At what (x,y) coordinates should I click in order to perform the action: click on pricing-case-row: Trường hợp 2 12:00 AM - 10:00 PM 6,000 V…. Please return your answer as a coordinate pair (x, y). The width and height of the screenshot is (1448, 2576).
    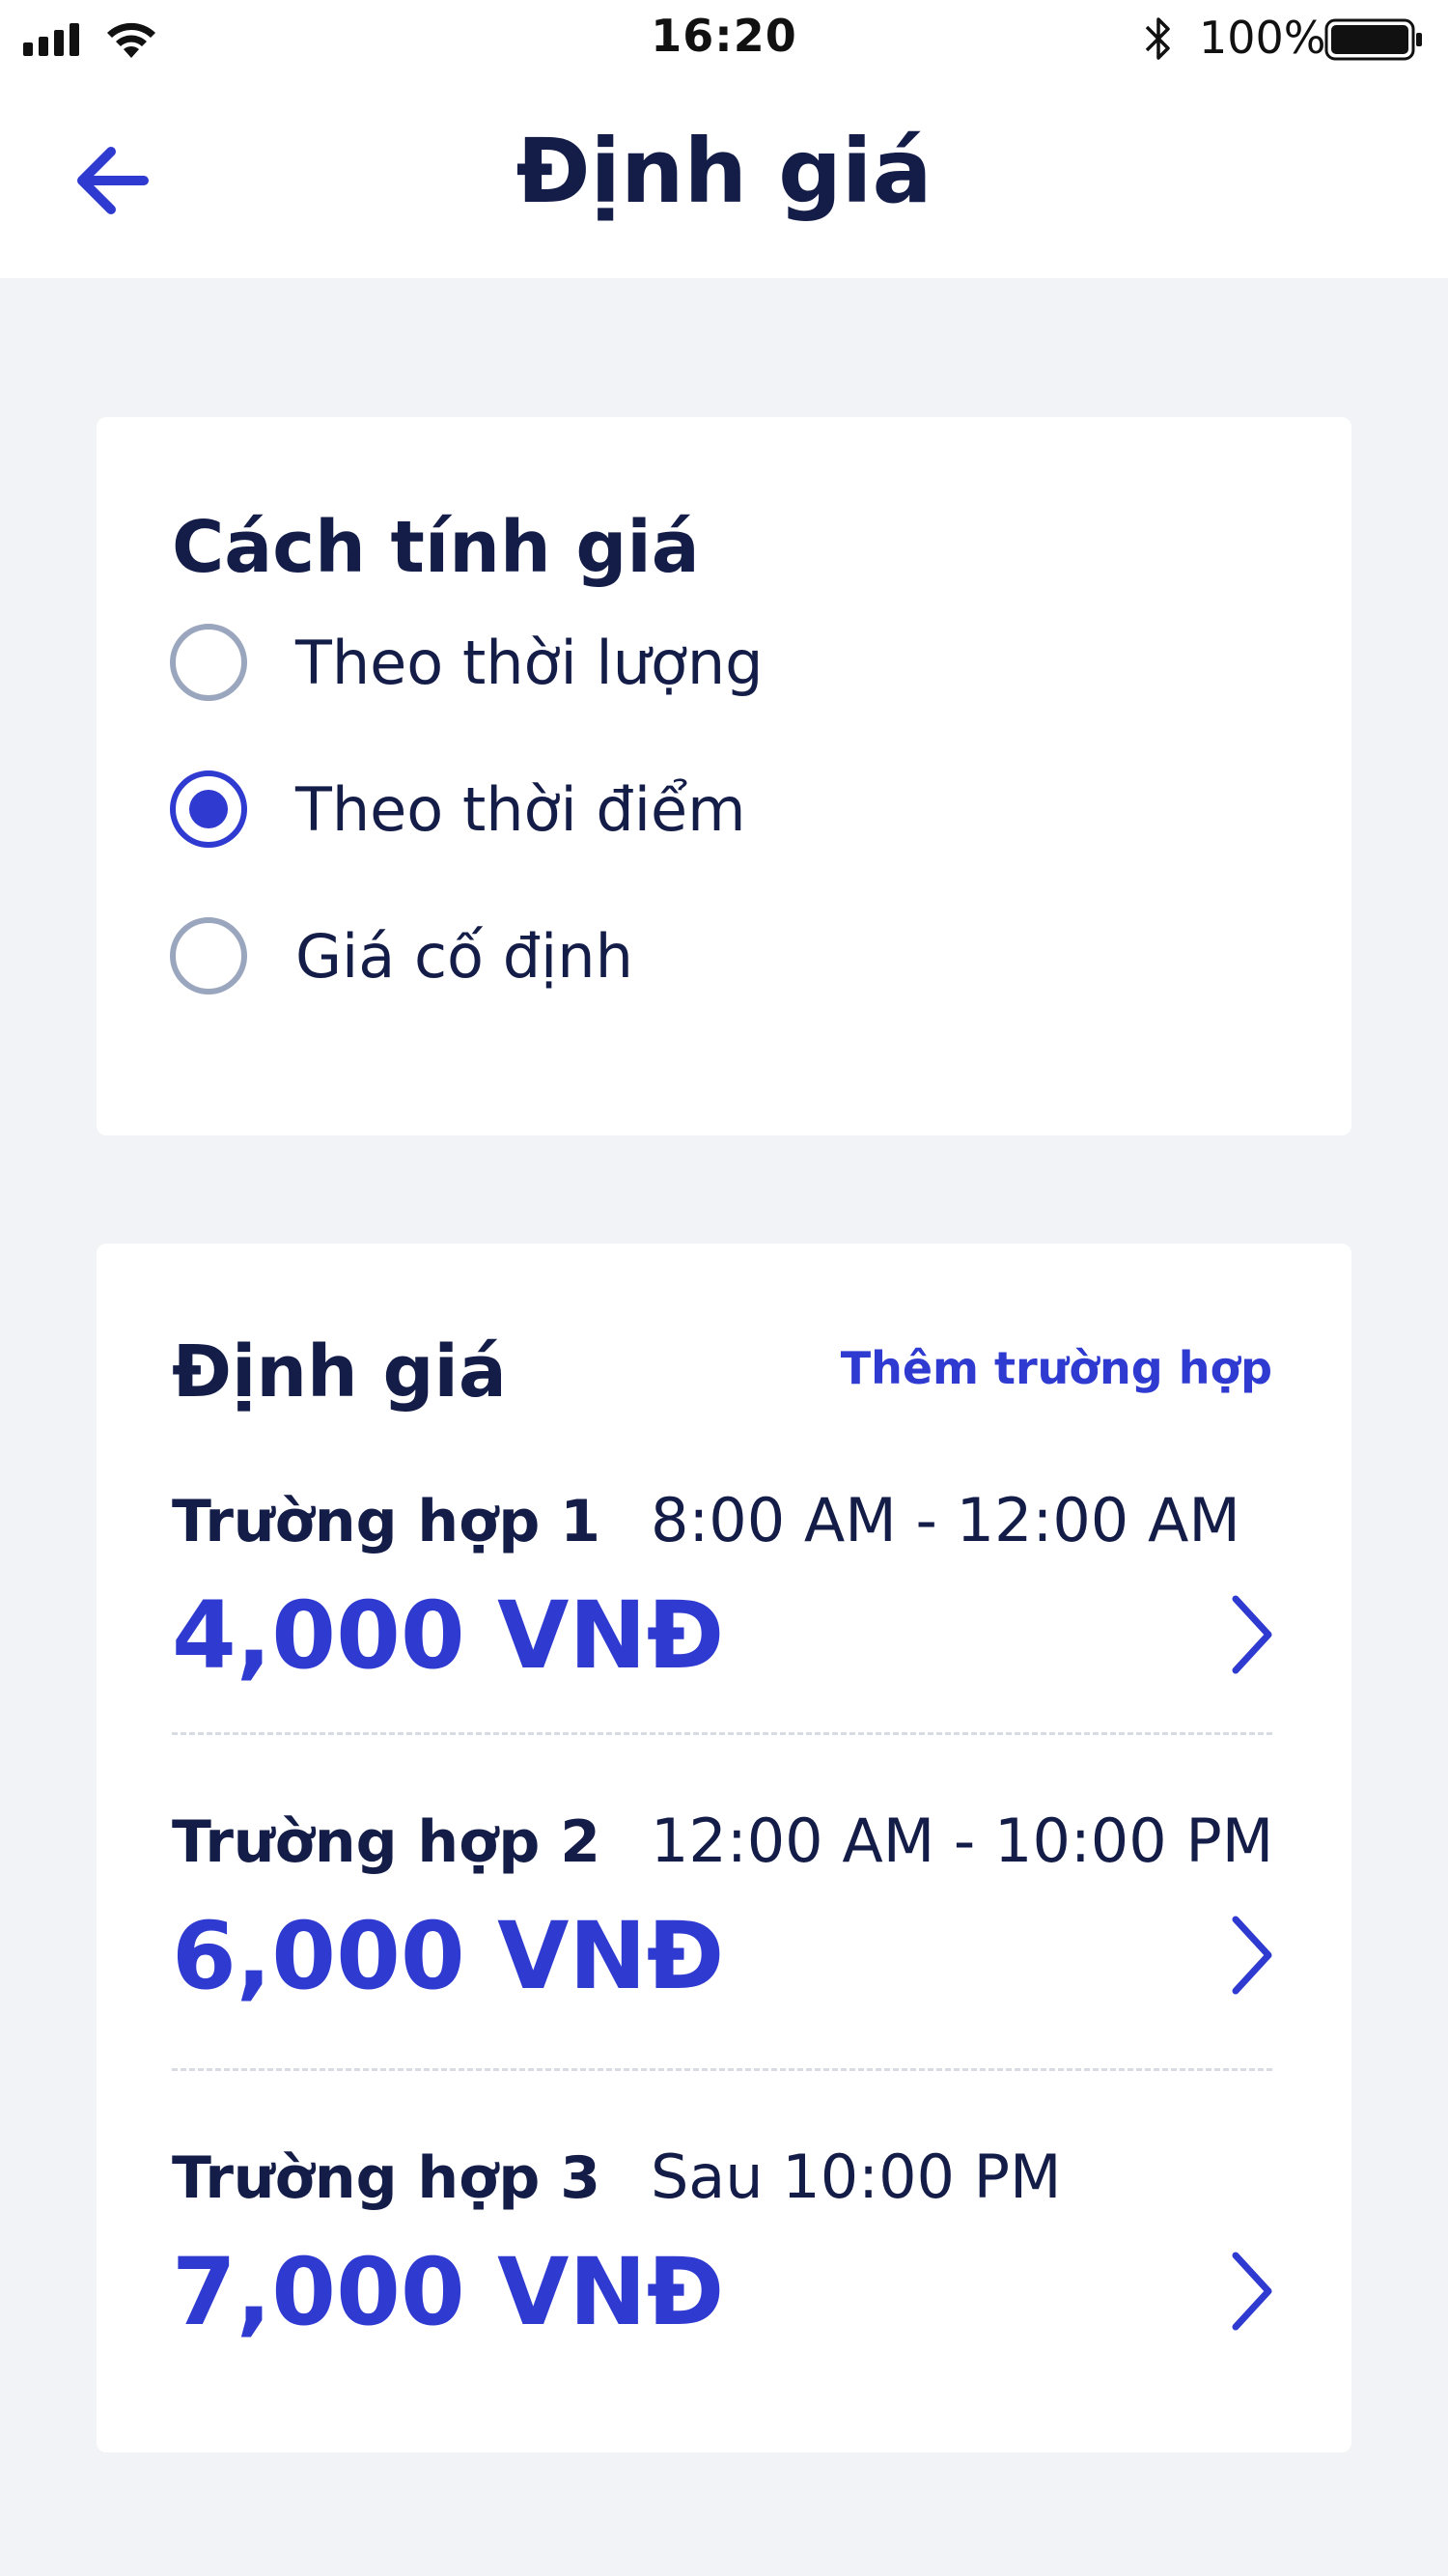
    Looking at the image, I should click on (724, 1932).